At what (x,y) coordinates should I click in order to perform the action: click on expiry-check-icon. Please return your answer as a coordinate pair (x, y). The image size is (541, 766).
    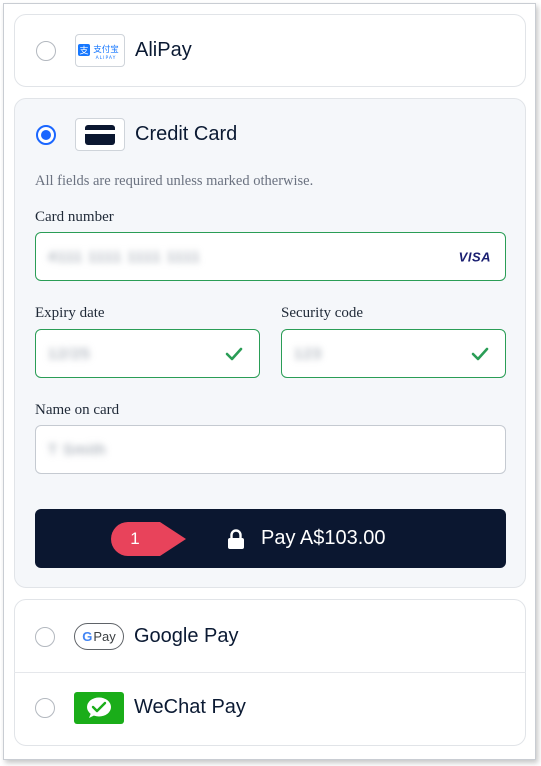
    Looking at the image, I should click on (234, 353).